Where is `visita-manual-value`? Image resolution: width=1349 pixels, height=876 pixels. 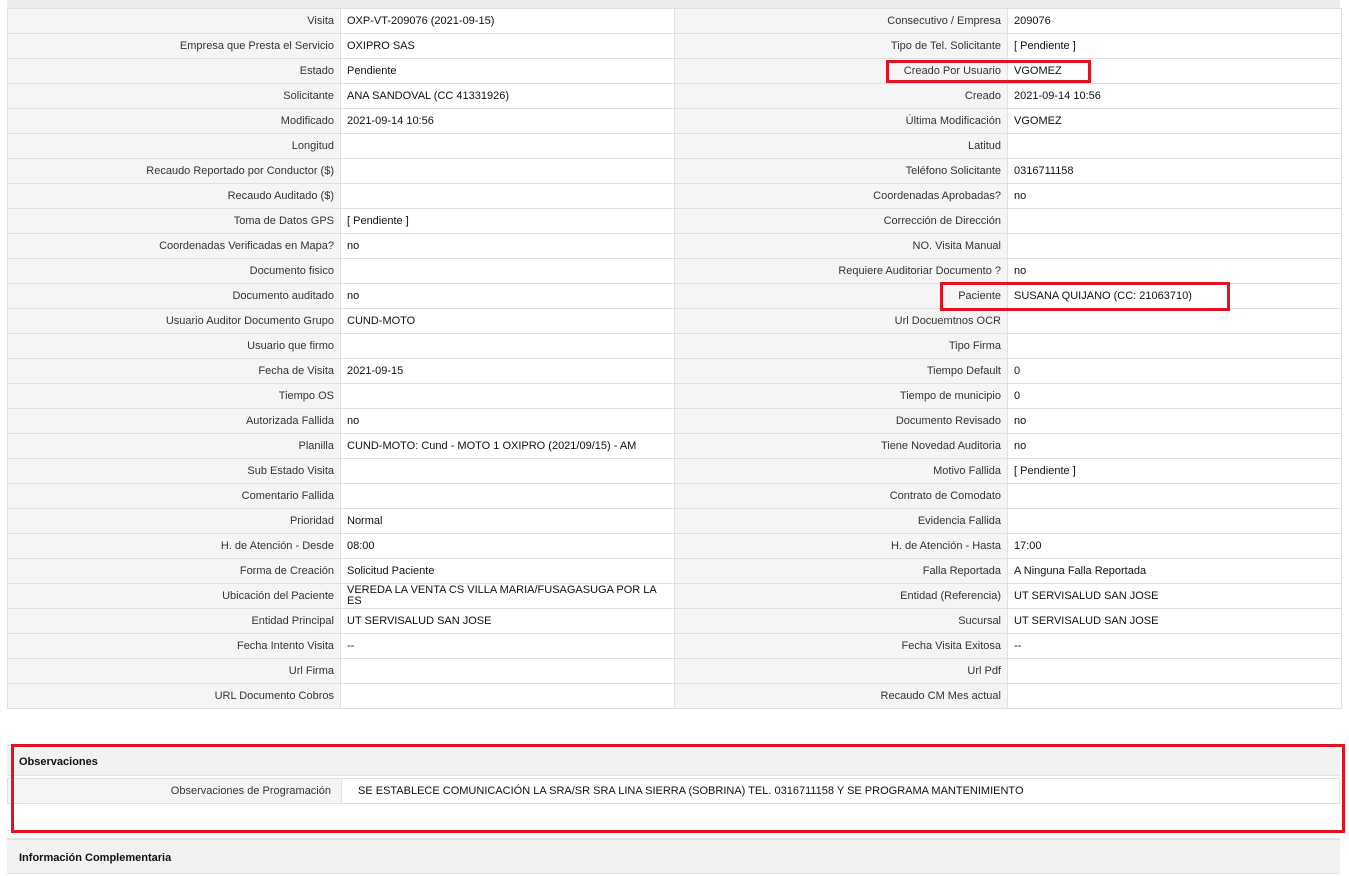
visita-manual-value is located at coordinates (1174, 246).